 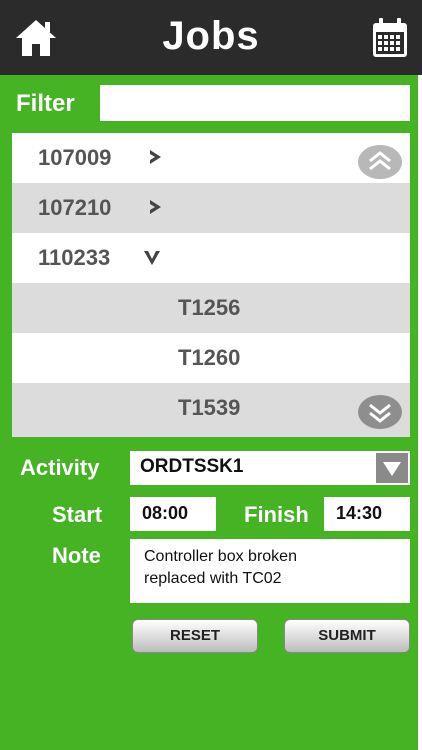 What do you see at coordinates (76, 555) in the screenshot?
I see `note-label: Note` at bounding box center [76, 555].